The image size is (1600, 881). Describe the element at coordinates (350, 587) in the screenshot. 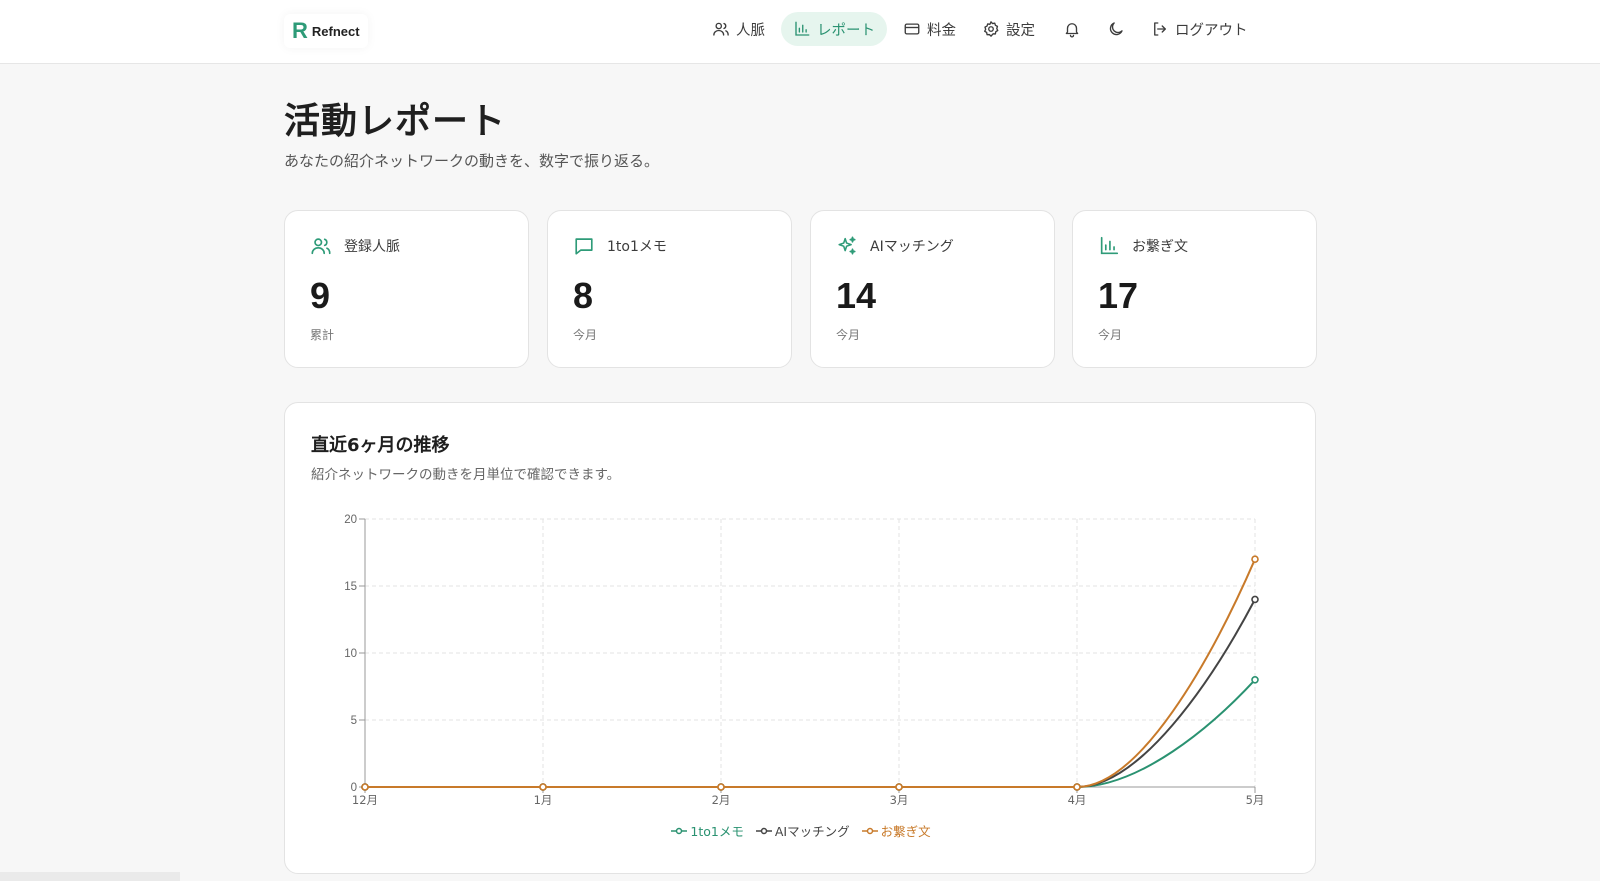

I see `y-tick-label: 15` at that location.